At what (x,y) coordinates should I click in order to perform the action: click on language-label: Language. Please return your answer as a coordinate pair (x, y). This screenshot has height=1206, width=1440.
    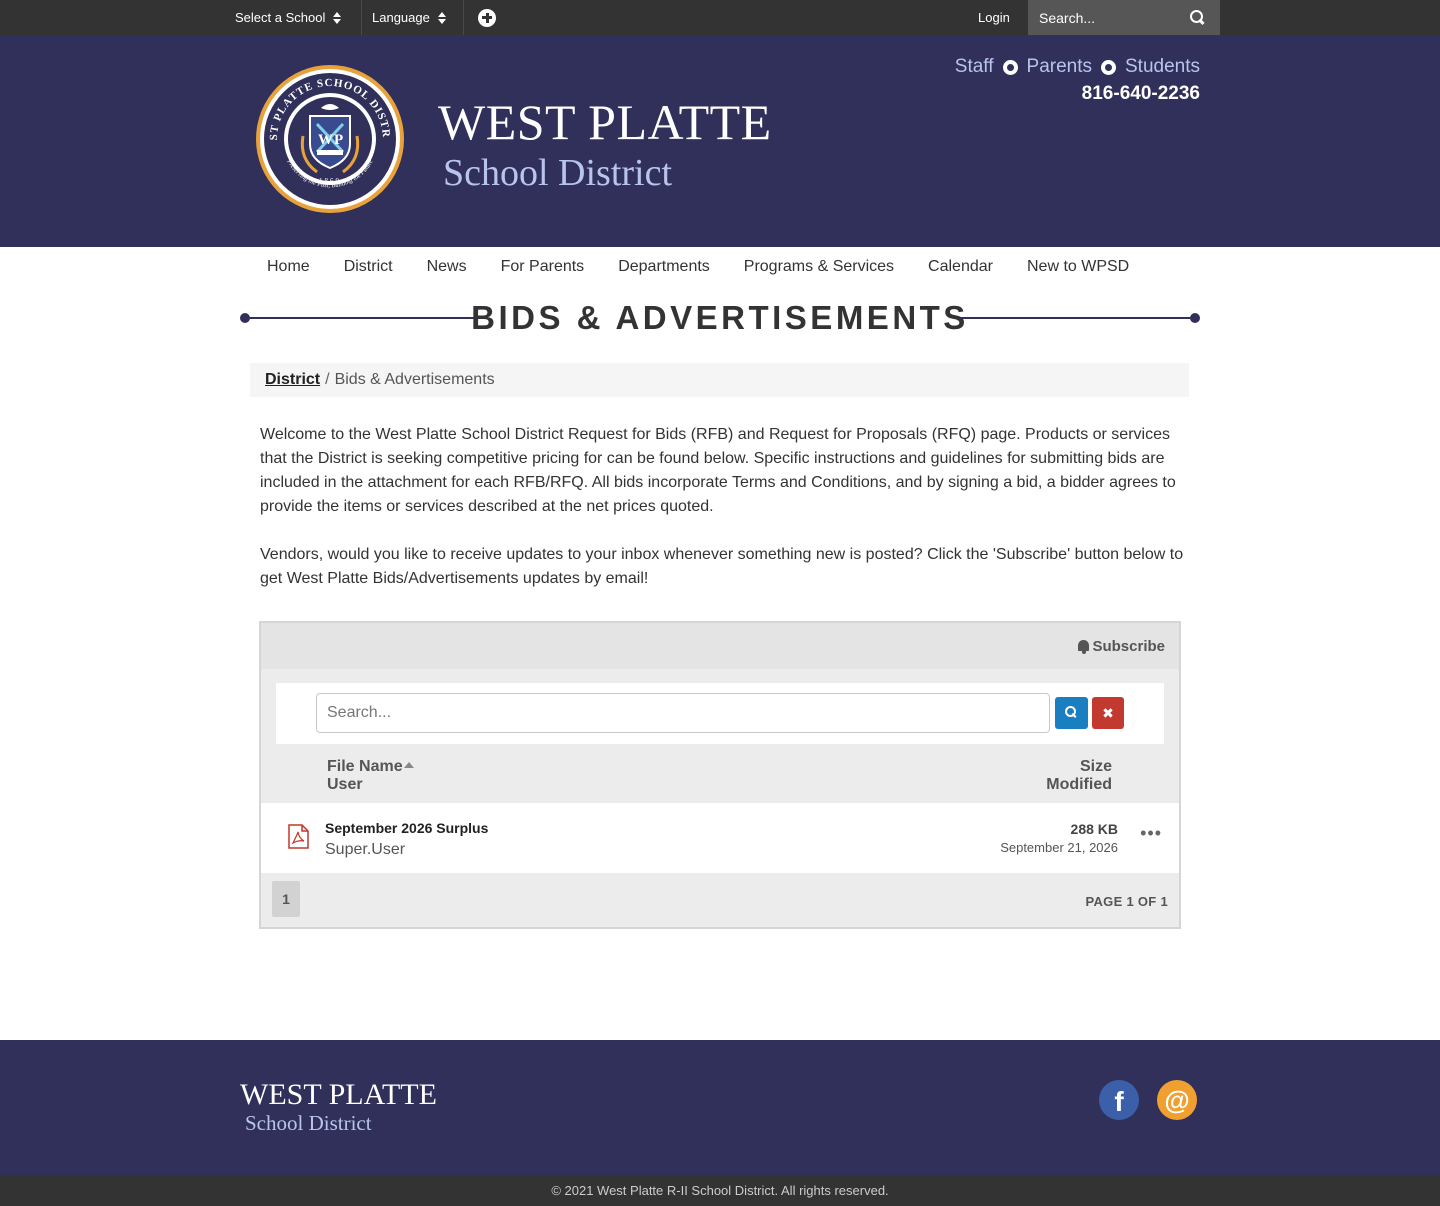
    Looking at the image, I should click on (401, 17).